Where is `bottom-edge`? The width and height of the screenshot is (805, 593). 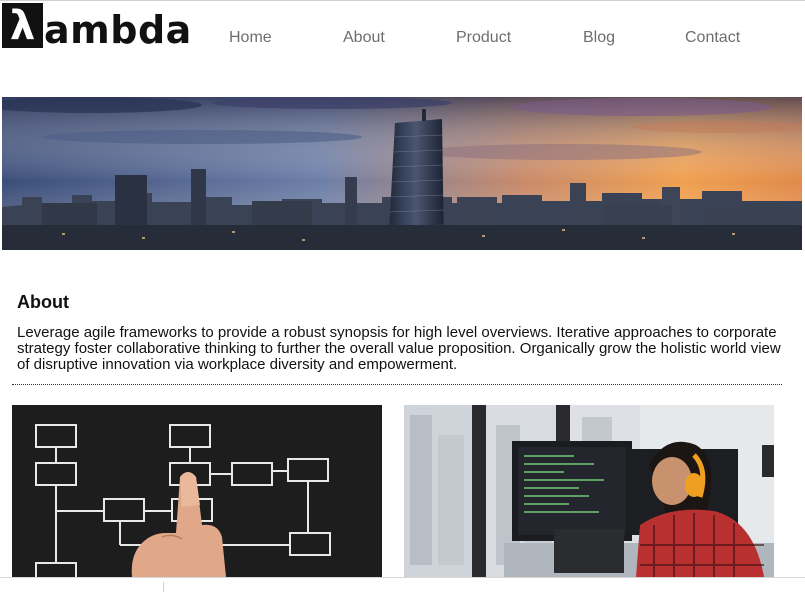
bottom-edge is located at coordinates (402, 585).